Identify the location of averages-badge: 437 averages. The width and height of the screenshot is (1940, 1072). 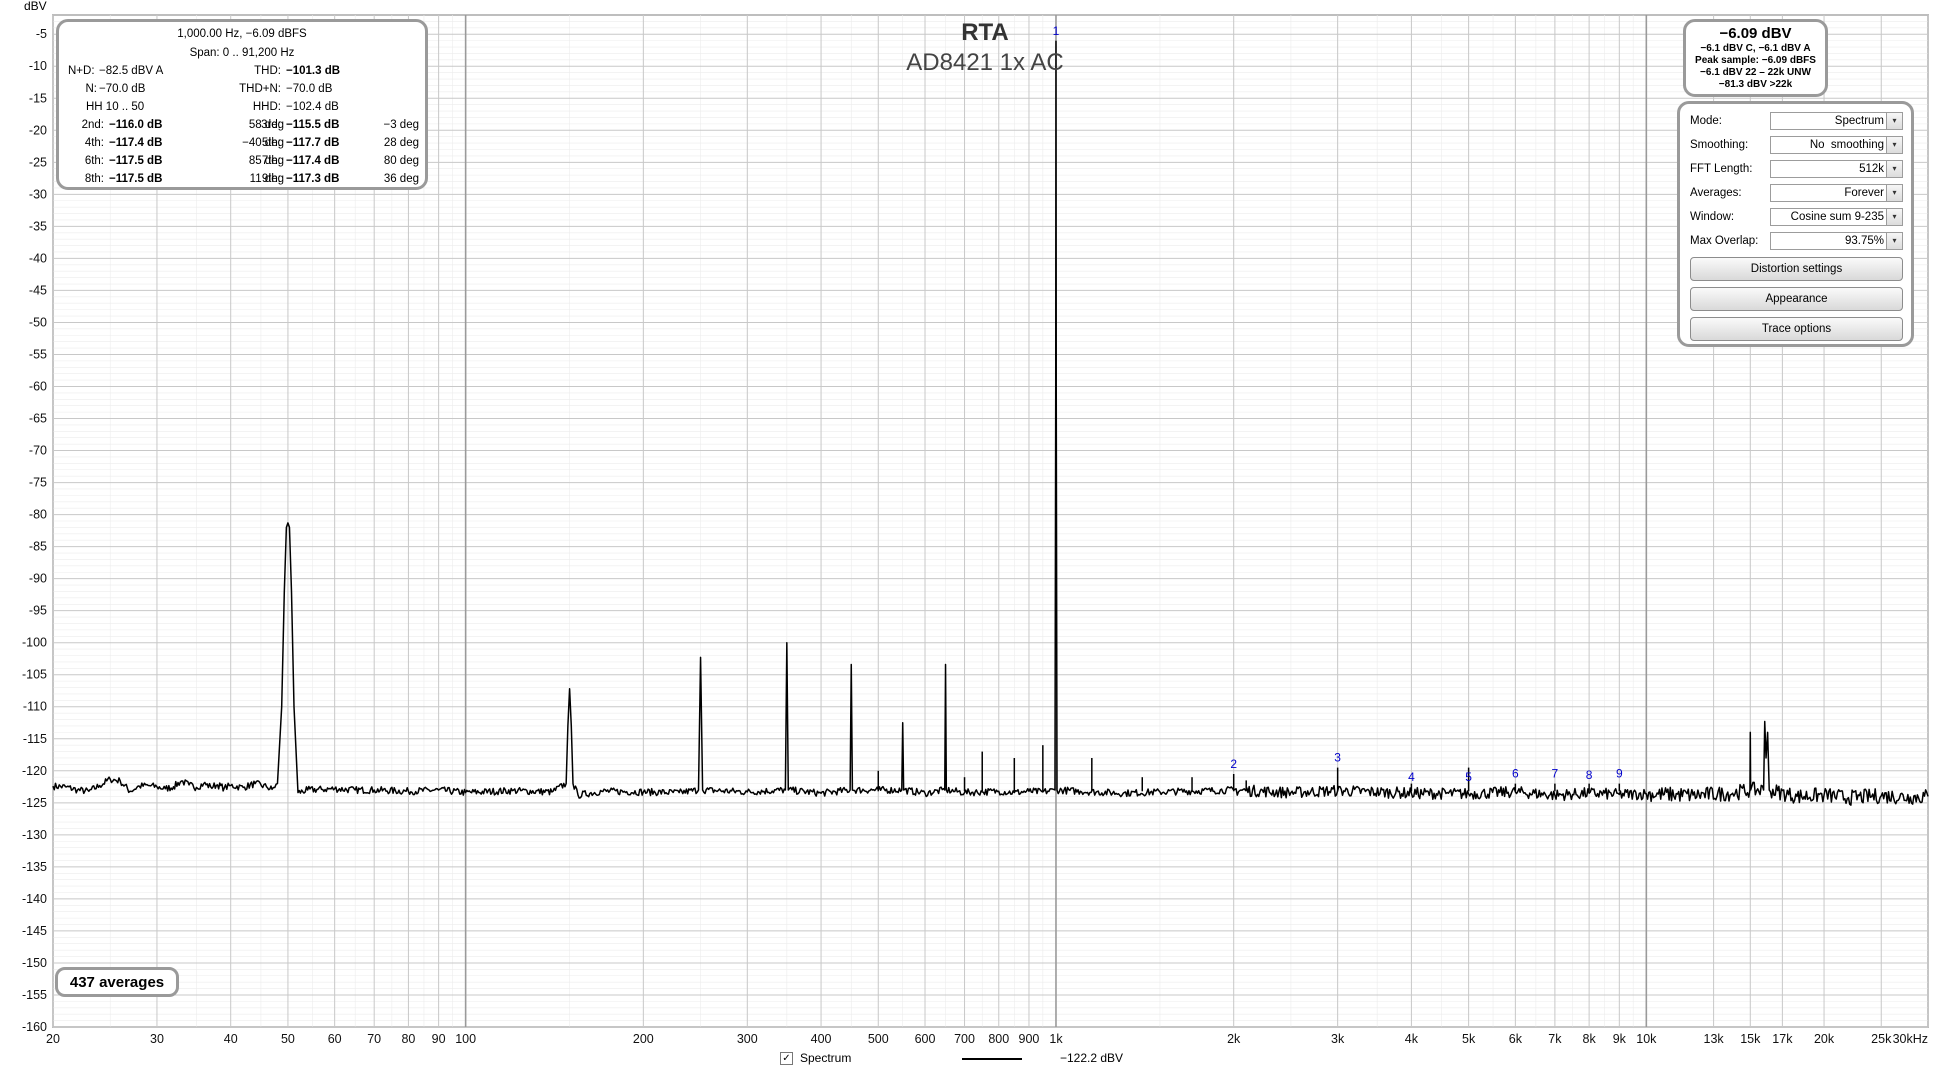
(117, 982).